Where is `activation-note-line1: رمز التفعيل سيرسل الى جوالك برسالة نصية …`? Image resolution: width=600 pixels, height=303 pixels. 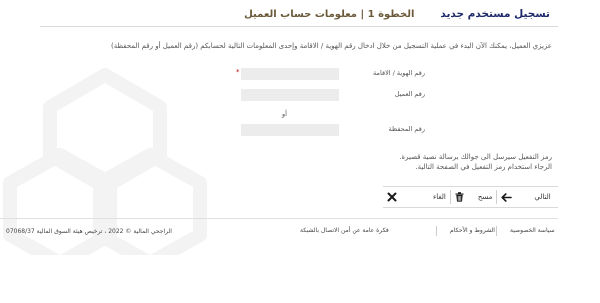 activation-note-line1: رمز التفعيل سيرسل الى جوالك برسالة نصية … is located at coordinates (475, 157).